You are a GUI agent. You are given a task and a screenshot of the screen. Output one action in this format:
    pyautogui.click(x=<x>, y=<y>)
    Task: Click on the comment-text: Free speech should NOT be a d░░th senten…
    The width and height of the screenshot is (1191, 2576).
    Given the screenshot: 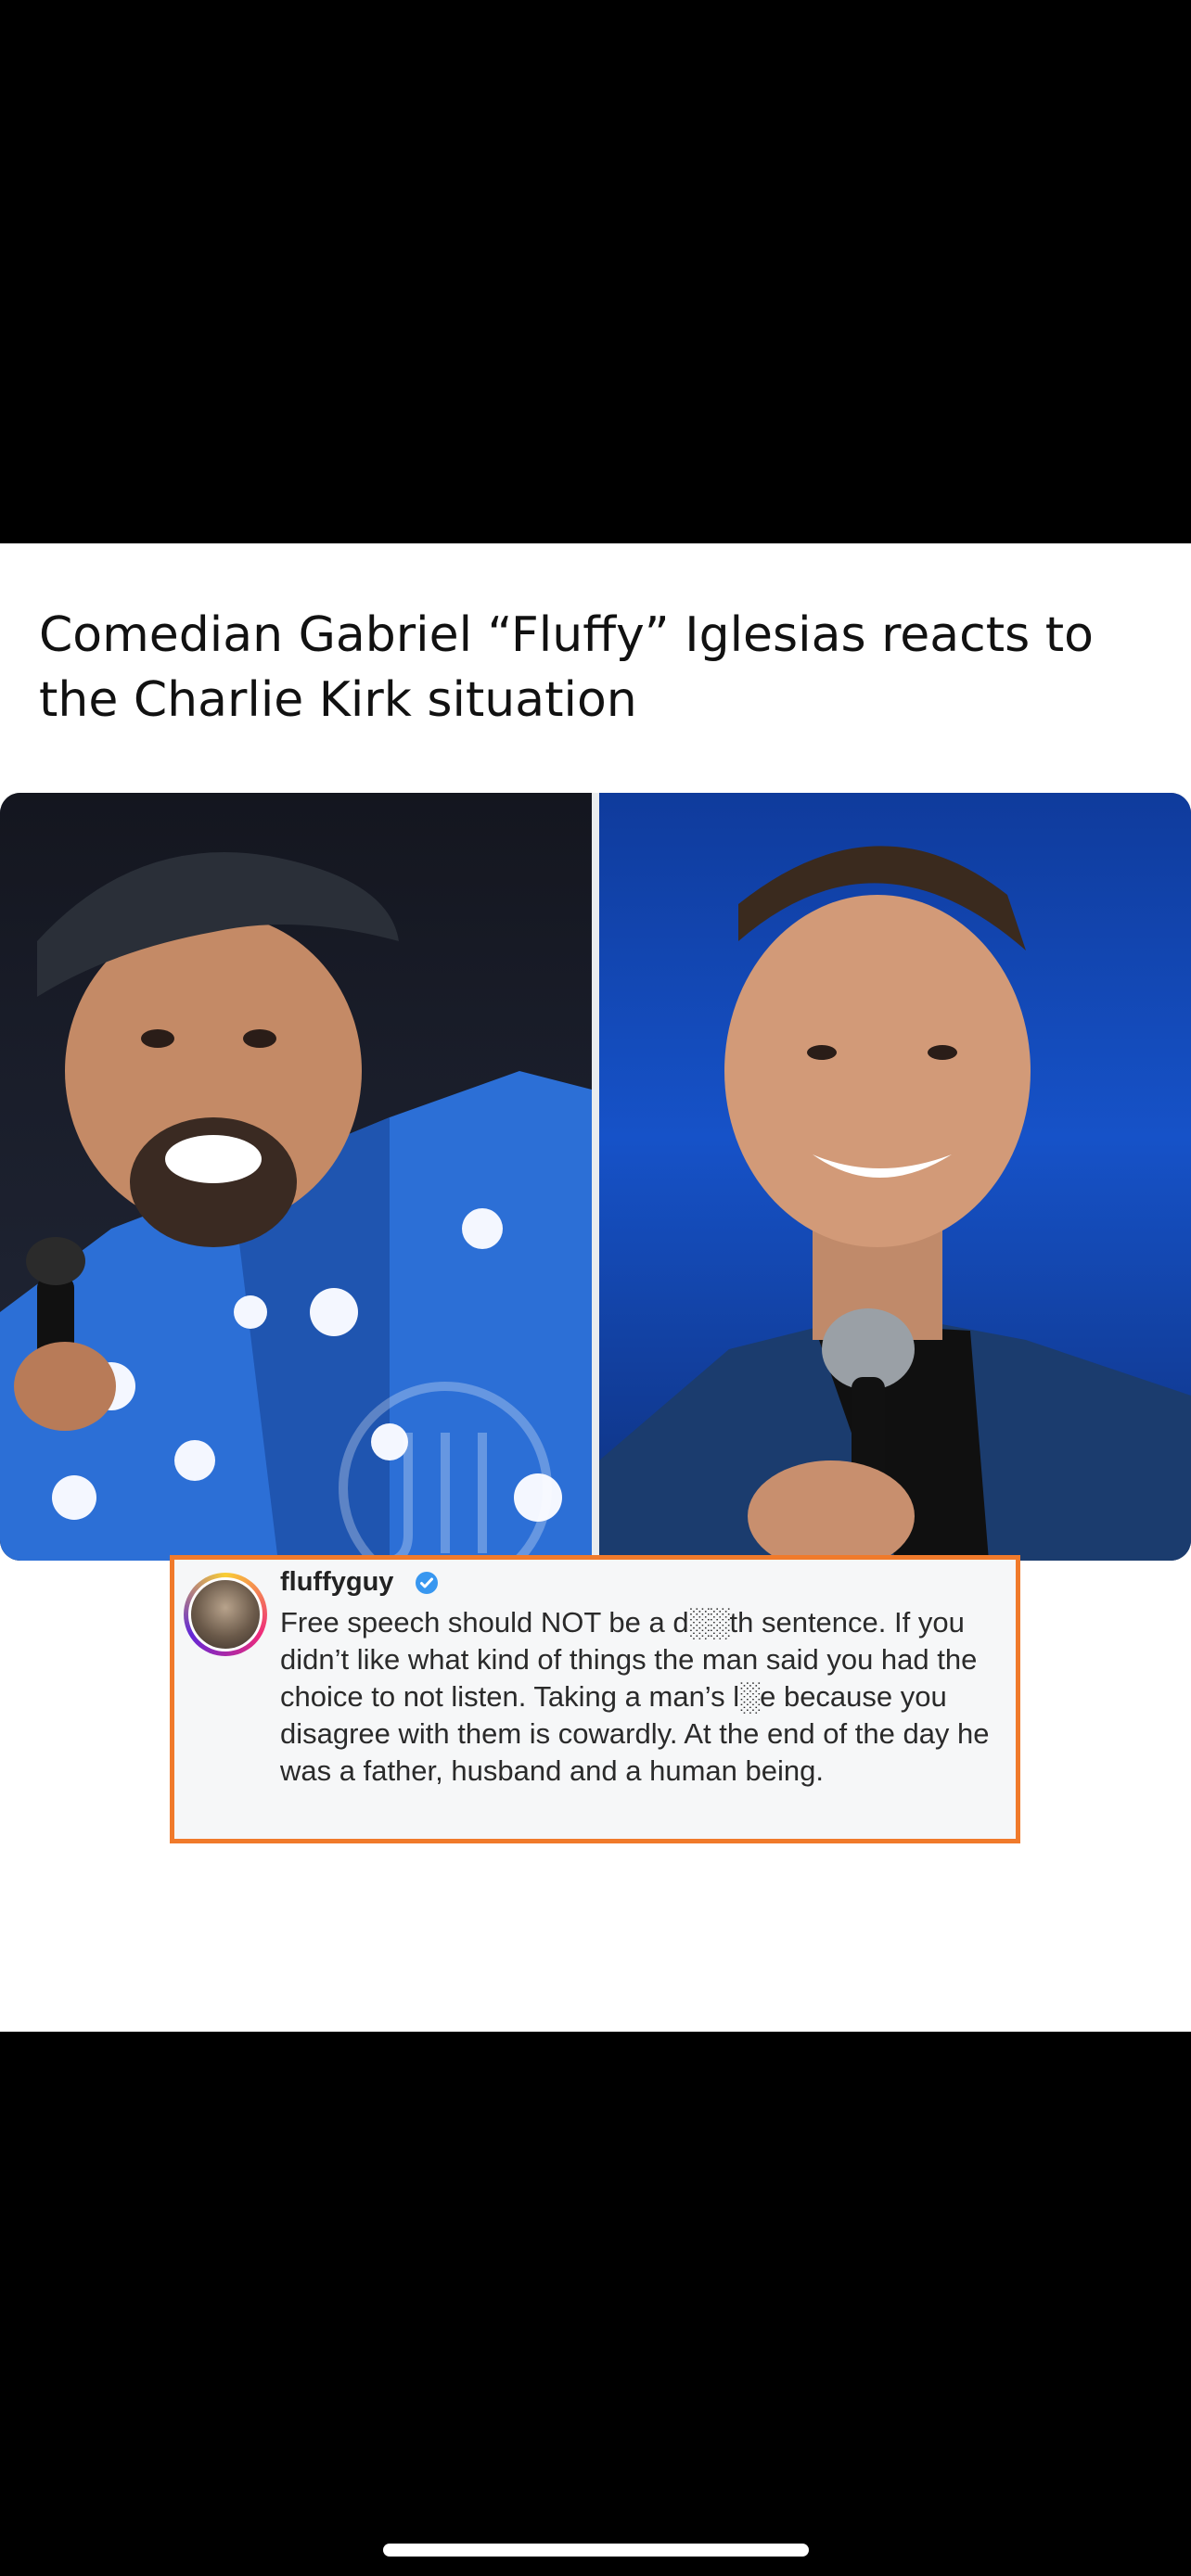 What is the action you would take?
    pyautogui.click(x=635, y=1696)
    